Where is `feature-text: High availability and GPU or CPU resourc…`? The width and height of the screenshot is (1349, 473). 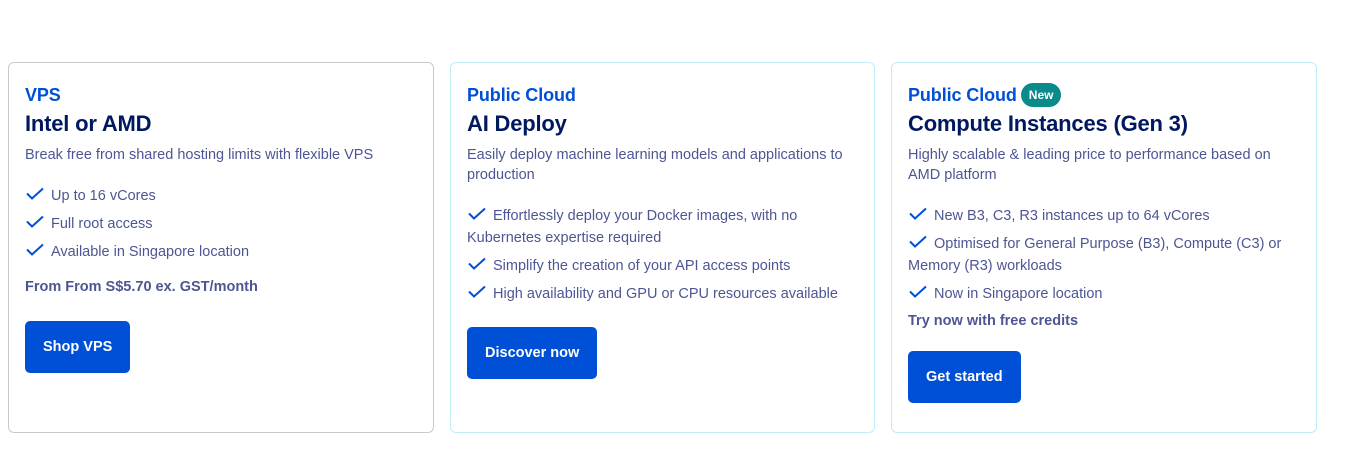
feature-text: High availability and GPU or CPU resourc… is located at coordinates (665, 294).